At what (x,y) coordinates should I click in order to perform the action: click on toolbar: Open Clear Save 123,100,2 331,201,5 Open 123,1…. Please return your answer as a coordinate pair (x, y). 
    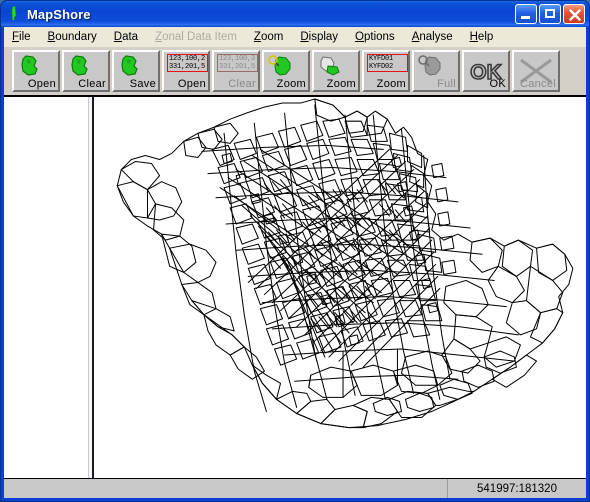
    Looking at the image, I should click on (295, 72).